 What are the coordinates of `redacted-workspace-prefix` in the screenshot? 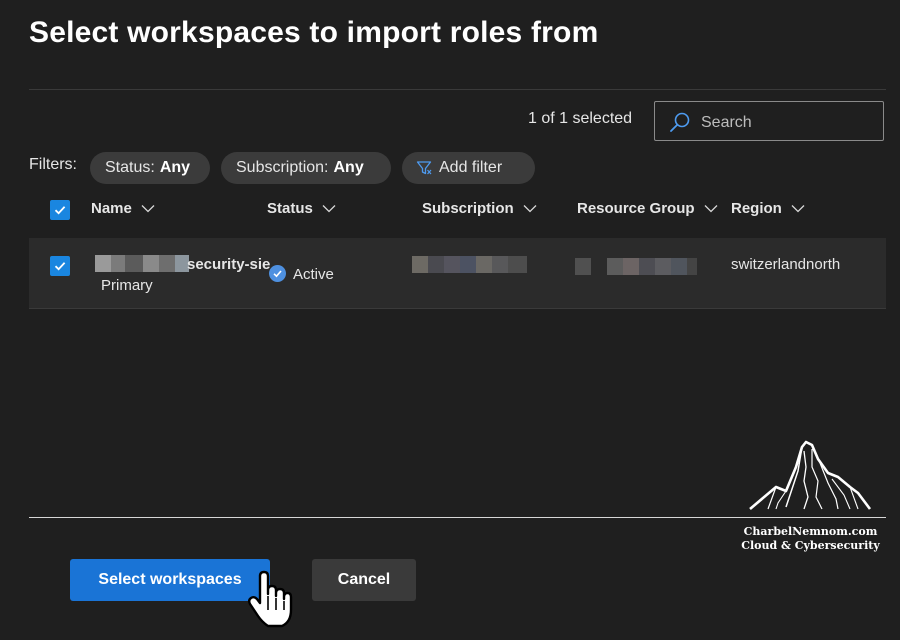 It's located at (142, 263).